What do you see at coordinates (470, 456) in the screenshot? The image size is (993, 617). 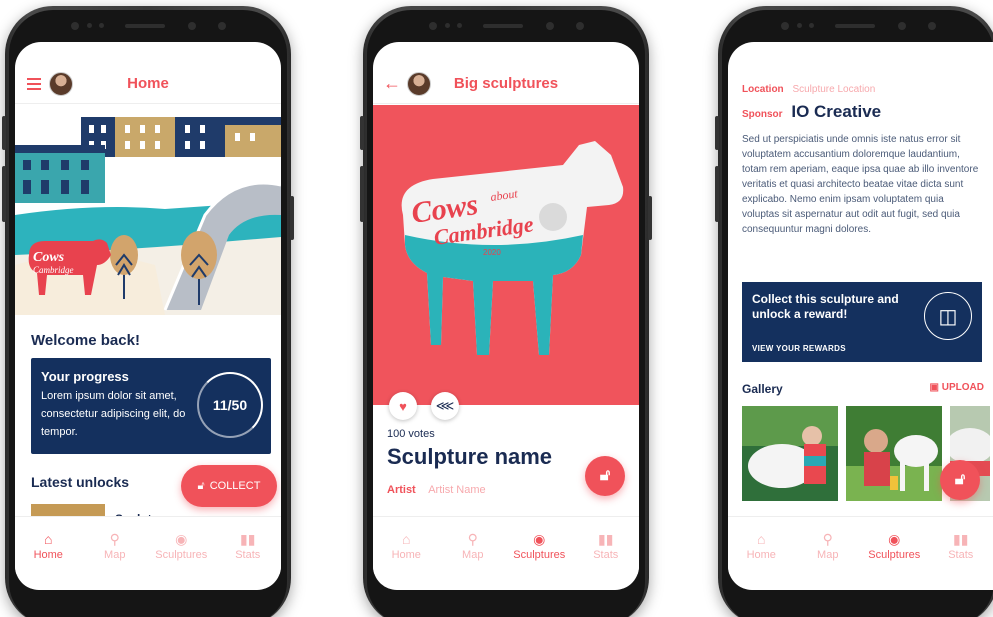 I see `sculpture-name: Sculpture name` at bounding box center [470, 456].